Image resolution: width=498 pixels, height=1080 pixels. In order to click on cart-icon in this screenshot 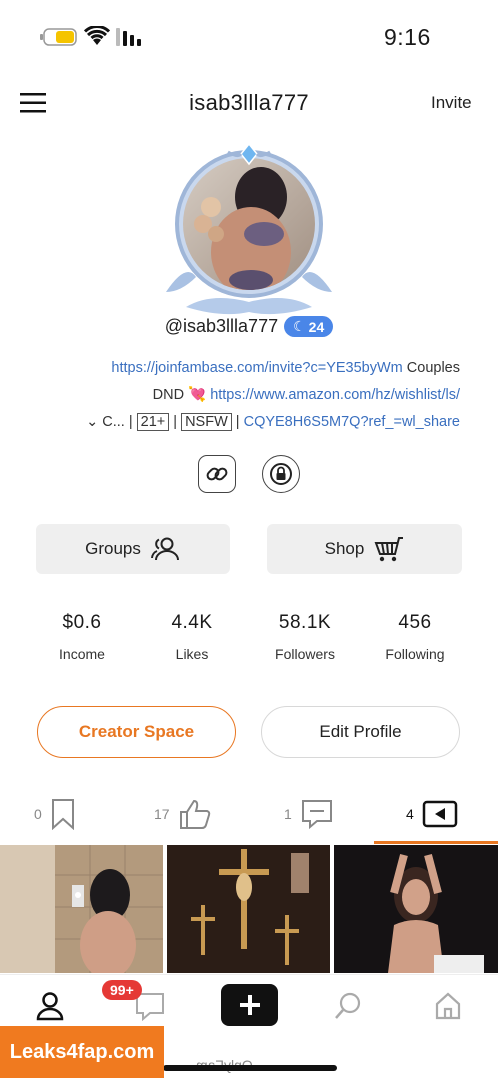, I will do `click(389, 549)`.